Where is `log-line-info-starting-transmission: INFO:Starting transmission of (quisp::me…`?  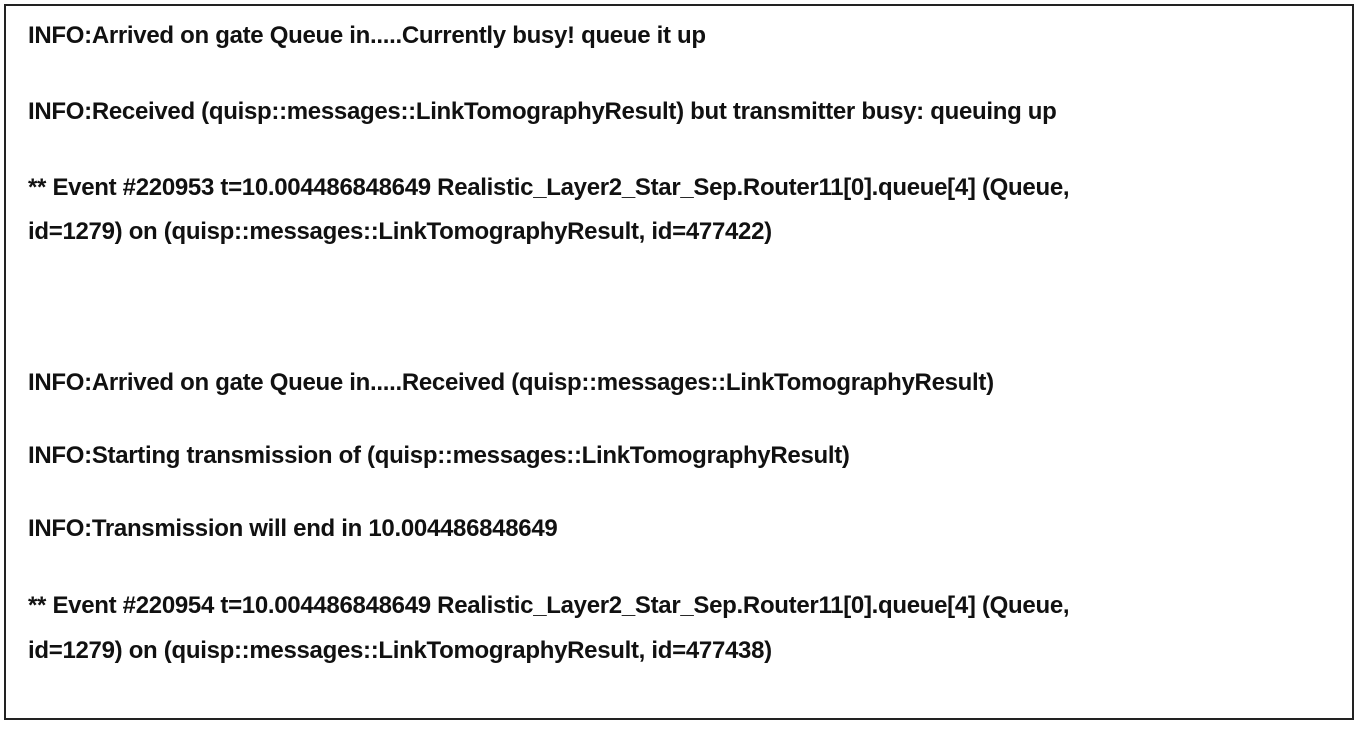
log-line-info-starting-transmission: INFO:Starting transmission of (quisp::me… is located at coordinates (439, 455).